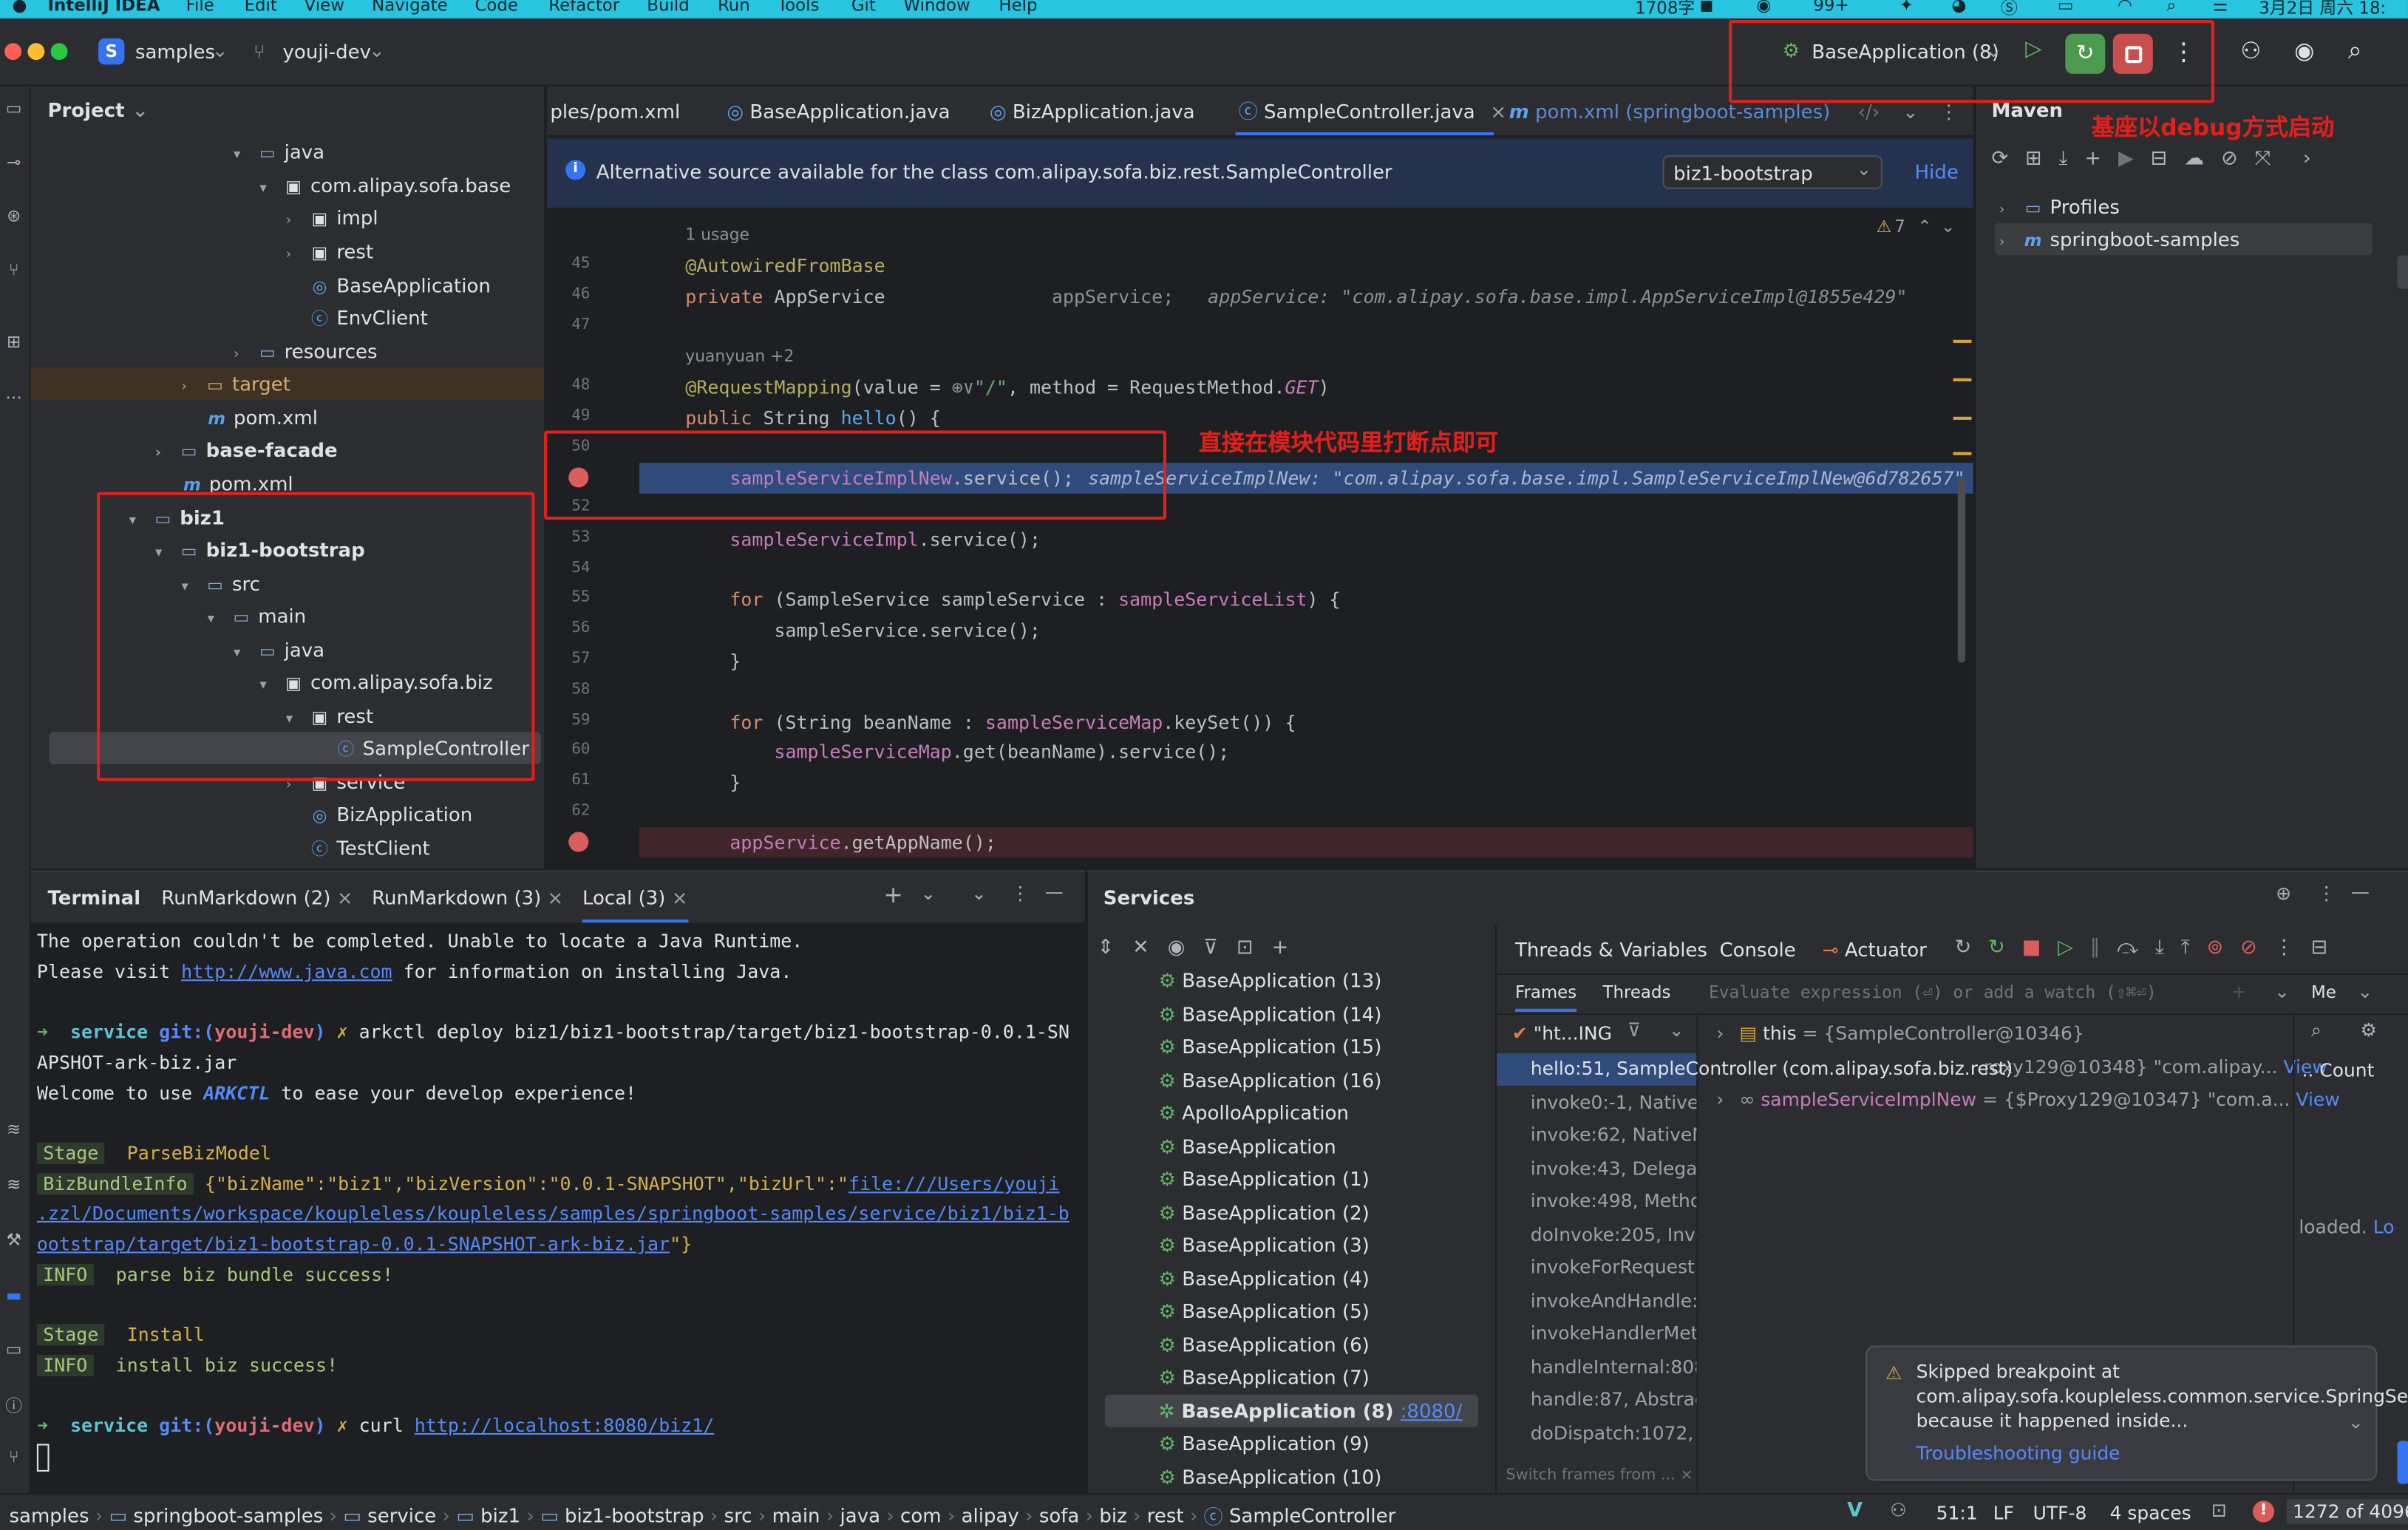 The image size is (2408, 1530). What do you see at coordinates (2250, 50) in the screenshot?
I see `add-user-icon: ⚇` at bounding box center [2250, 50].